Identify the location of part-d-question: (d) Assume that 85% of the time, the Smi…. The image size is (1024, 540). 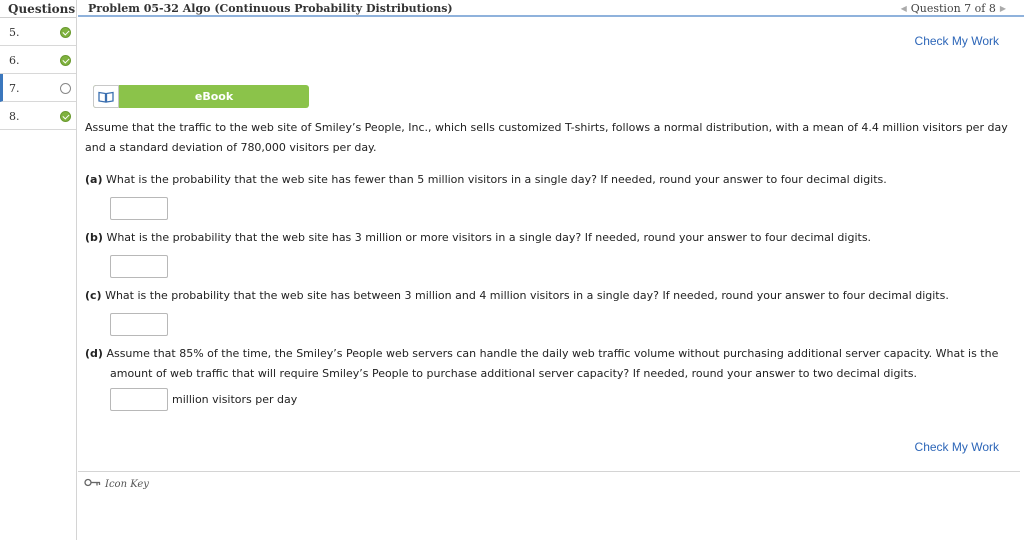
(547, 364).